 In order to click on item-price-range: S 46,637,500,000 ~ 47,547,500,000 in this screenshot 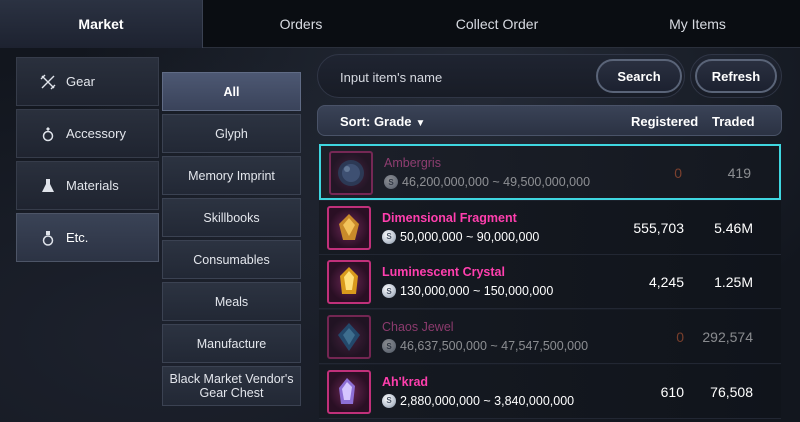, I will do `click(485, 346)`.